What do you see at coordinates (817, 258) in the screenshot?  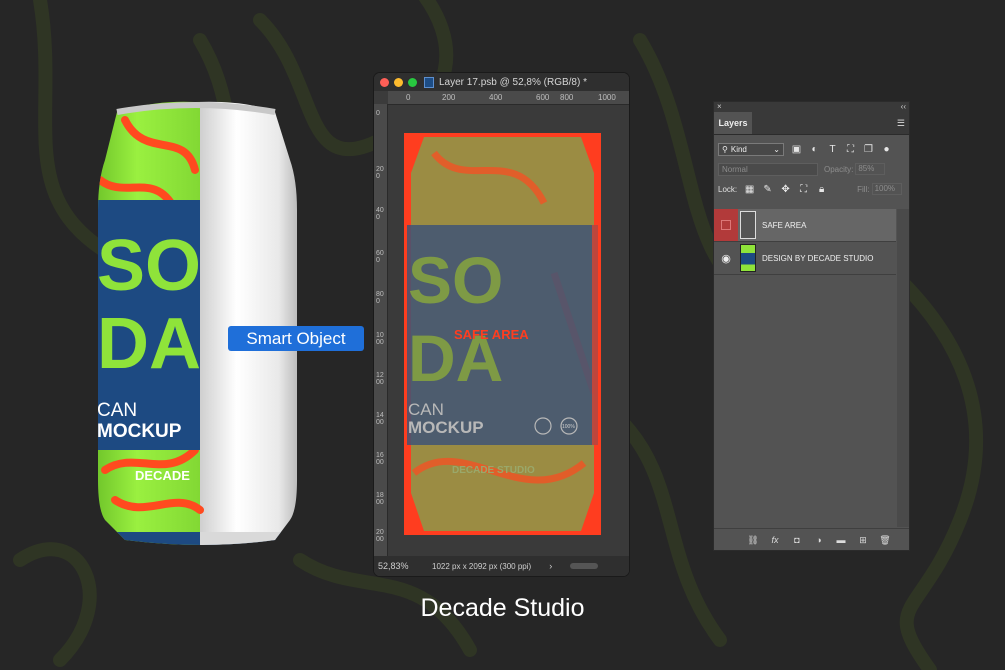 I see `layer-name: DESIGN BY DECADE STUDIO` at bounding box center [817, 258].